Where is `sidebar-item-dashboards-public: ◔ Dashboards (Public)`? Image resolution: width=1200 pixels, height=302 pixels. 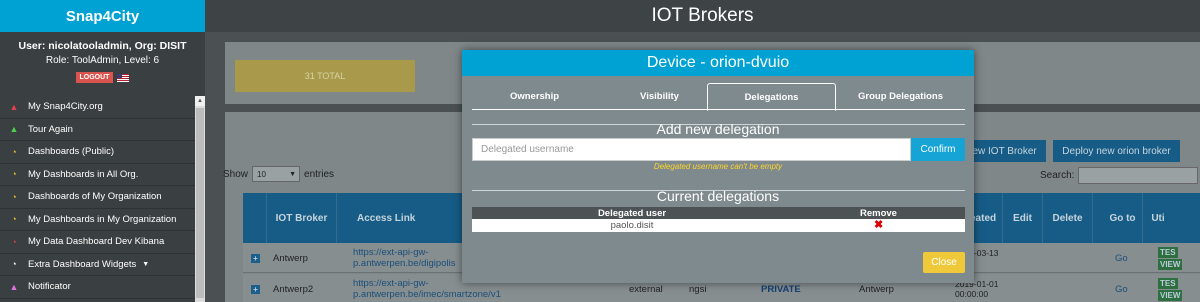
sidebar-item-dashboards-public: ◔ Dashboards (Public) is located at coordinates (97, 152).